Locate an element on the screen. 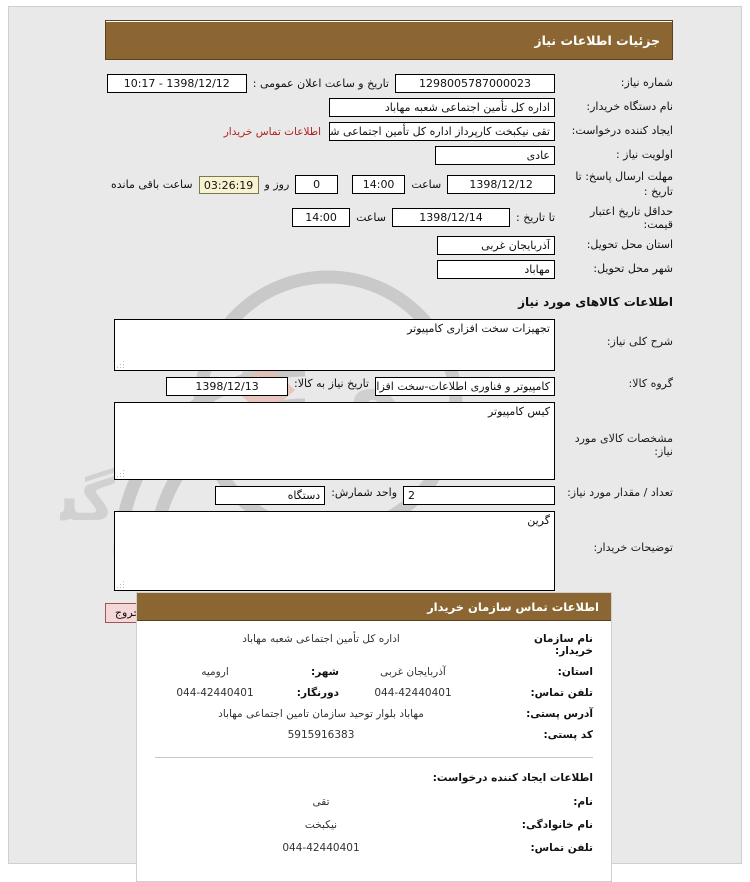 This screenshot has width=750, height=882. remaining-days-field: 0 is located at coordinates (316, 185).